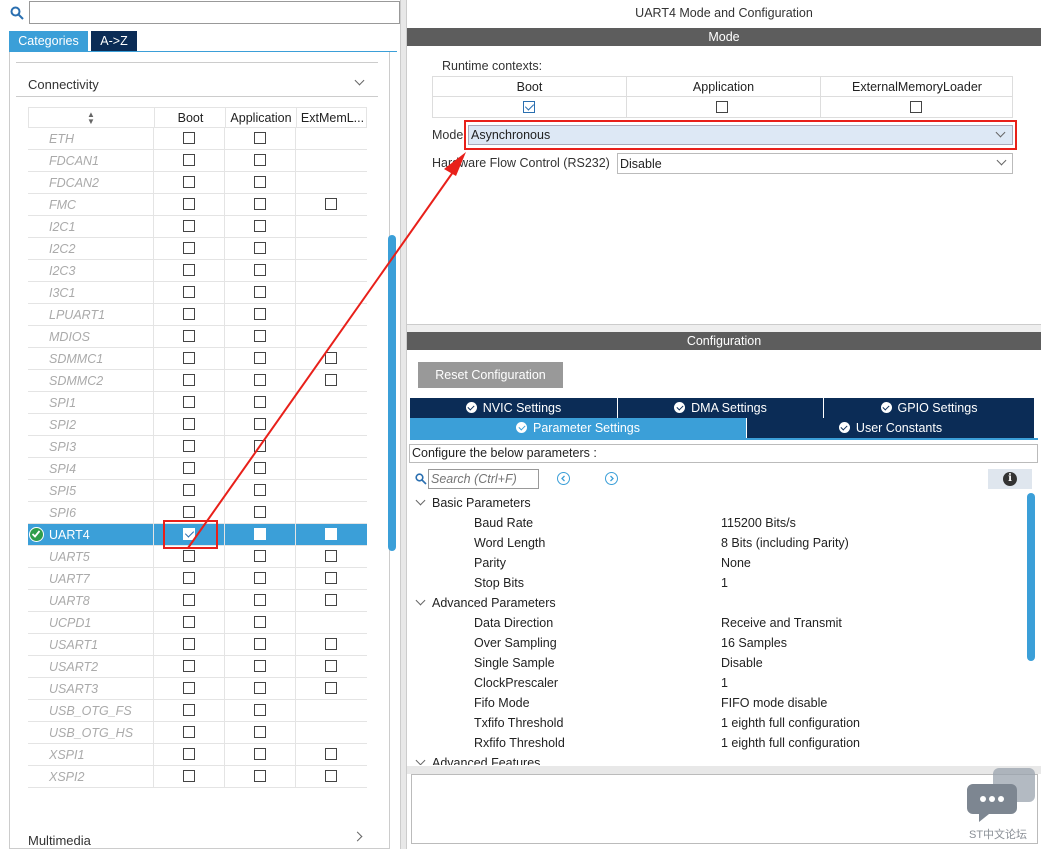 The width and height of the screenshot is (1047, 849). Describe the element at coordinates (815, 163) in the screenshot. I see `hwfc-select: Disable` at that location.